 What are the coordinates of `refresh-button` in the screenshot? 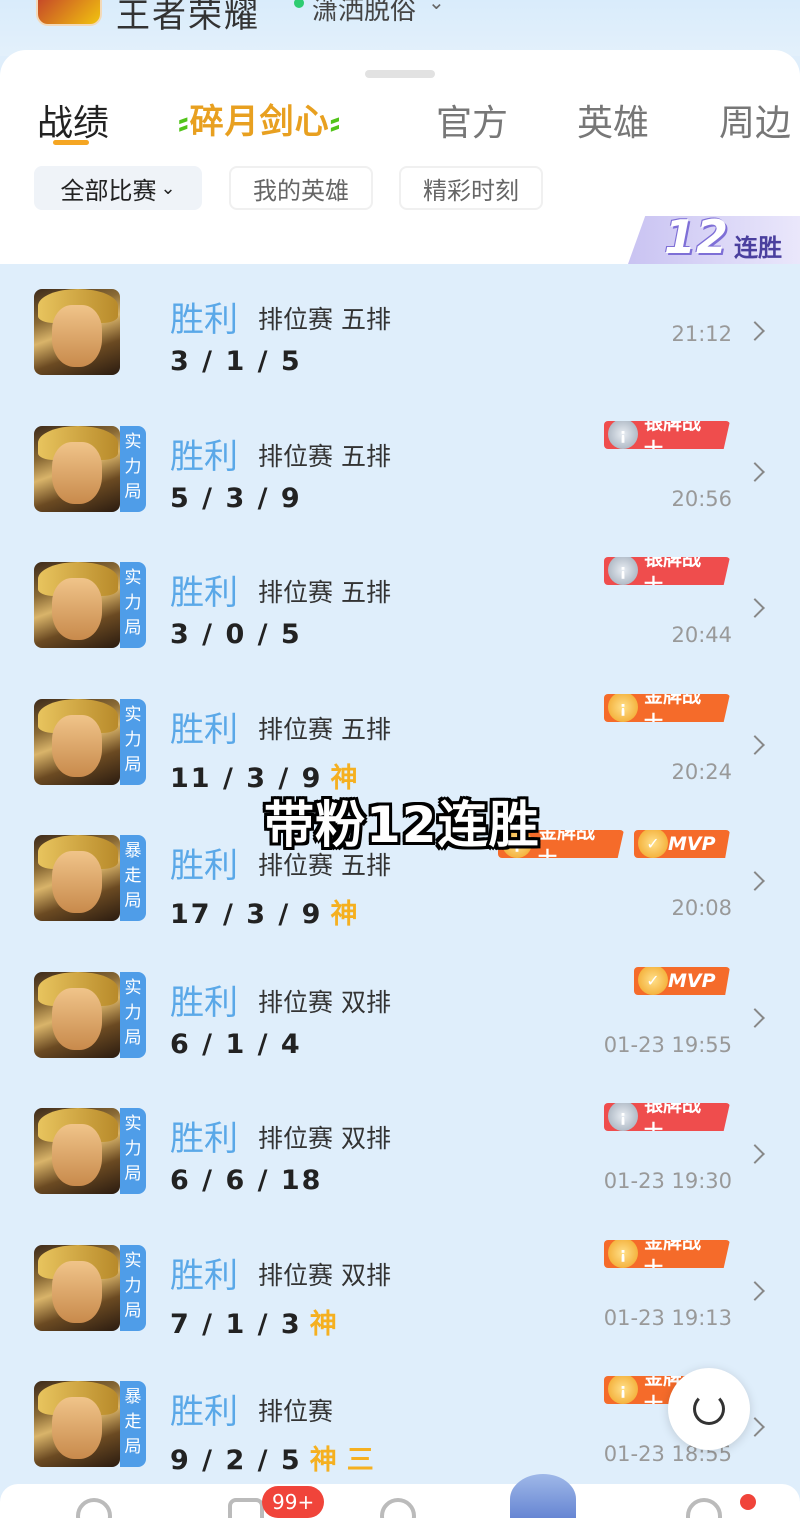 It's located at (709, 1409).